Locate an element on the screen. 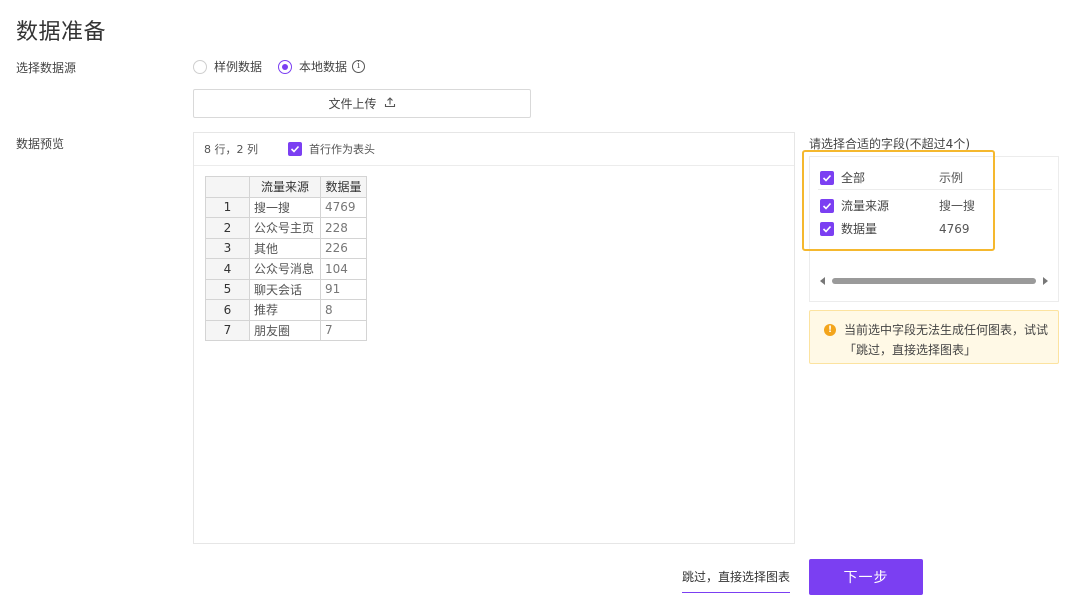  table-cell: 朋友圈 is located at coordinates (285, 330).